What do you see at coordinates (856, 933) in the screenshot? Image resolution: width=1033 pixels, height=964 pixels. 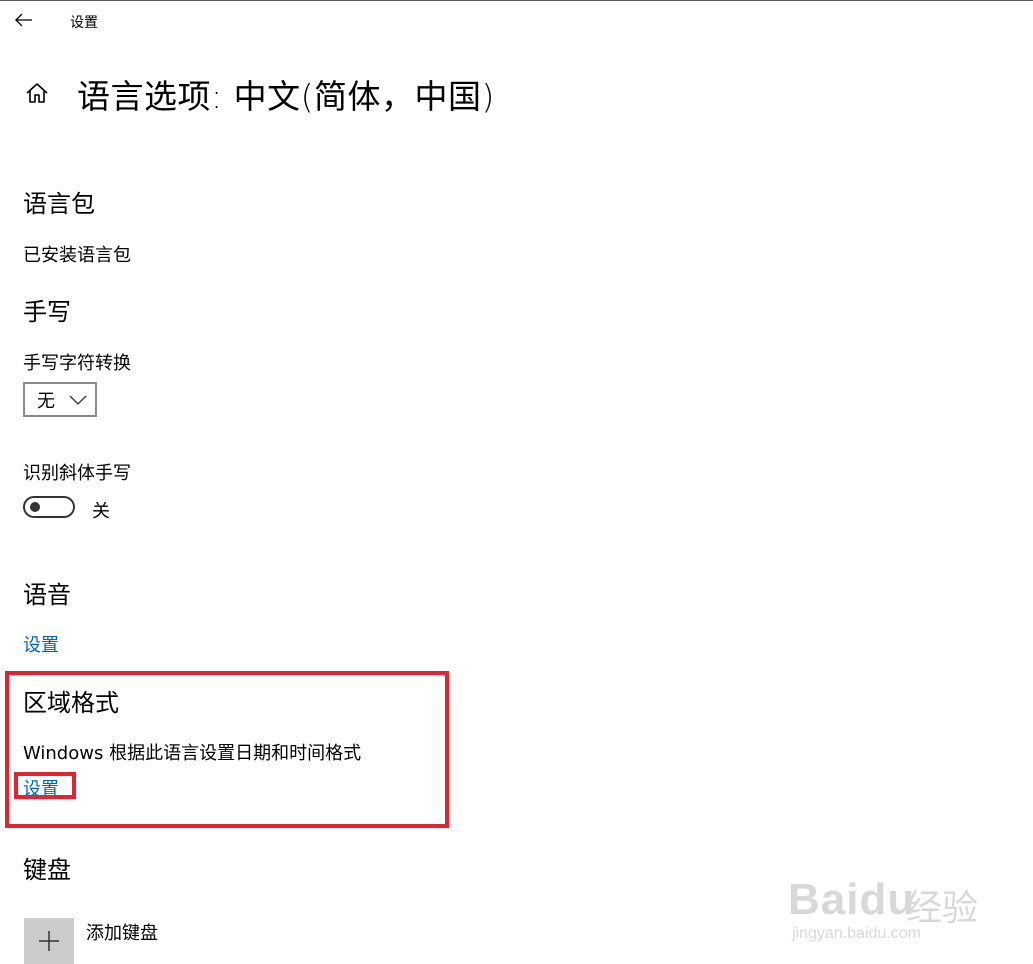 I see `watermark-url: jingyan.baidu.com` at bounding box center [856, 933].